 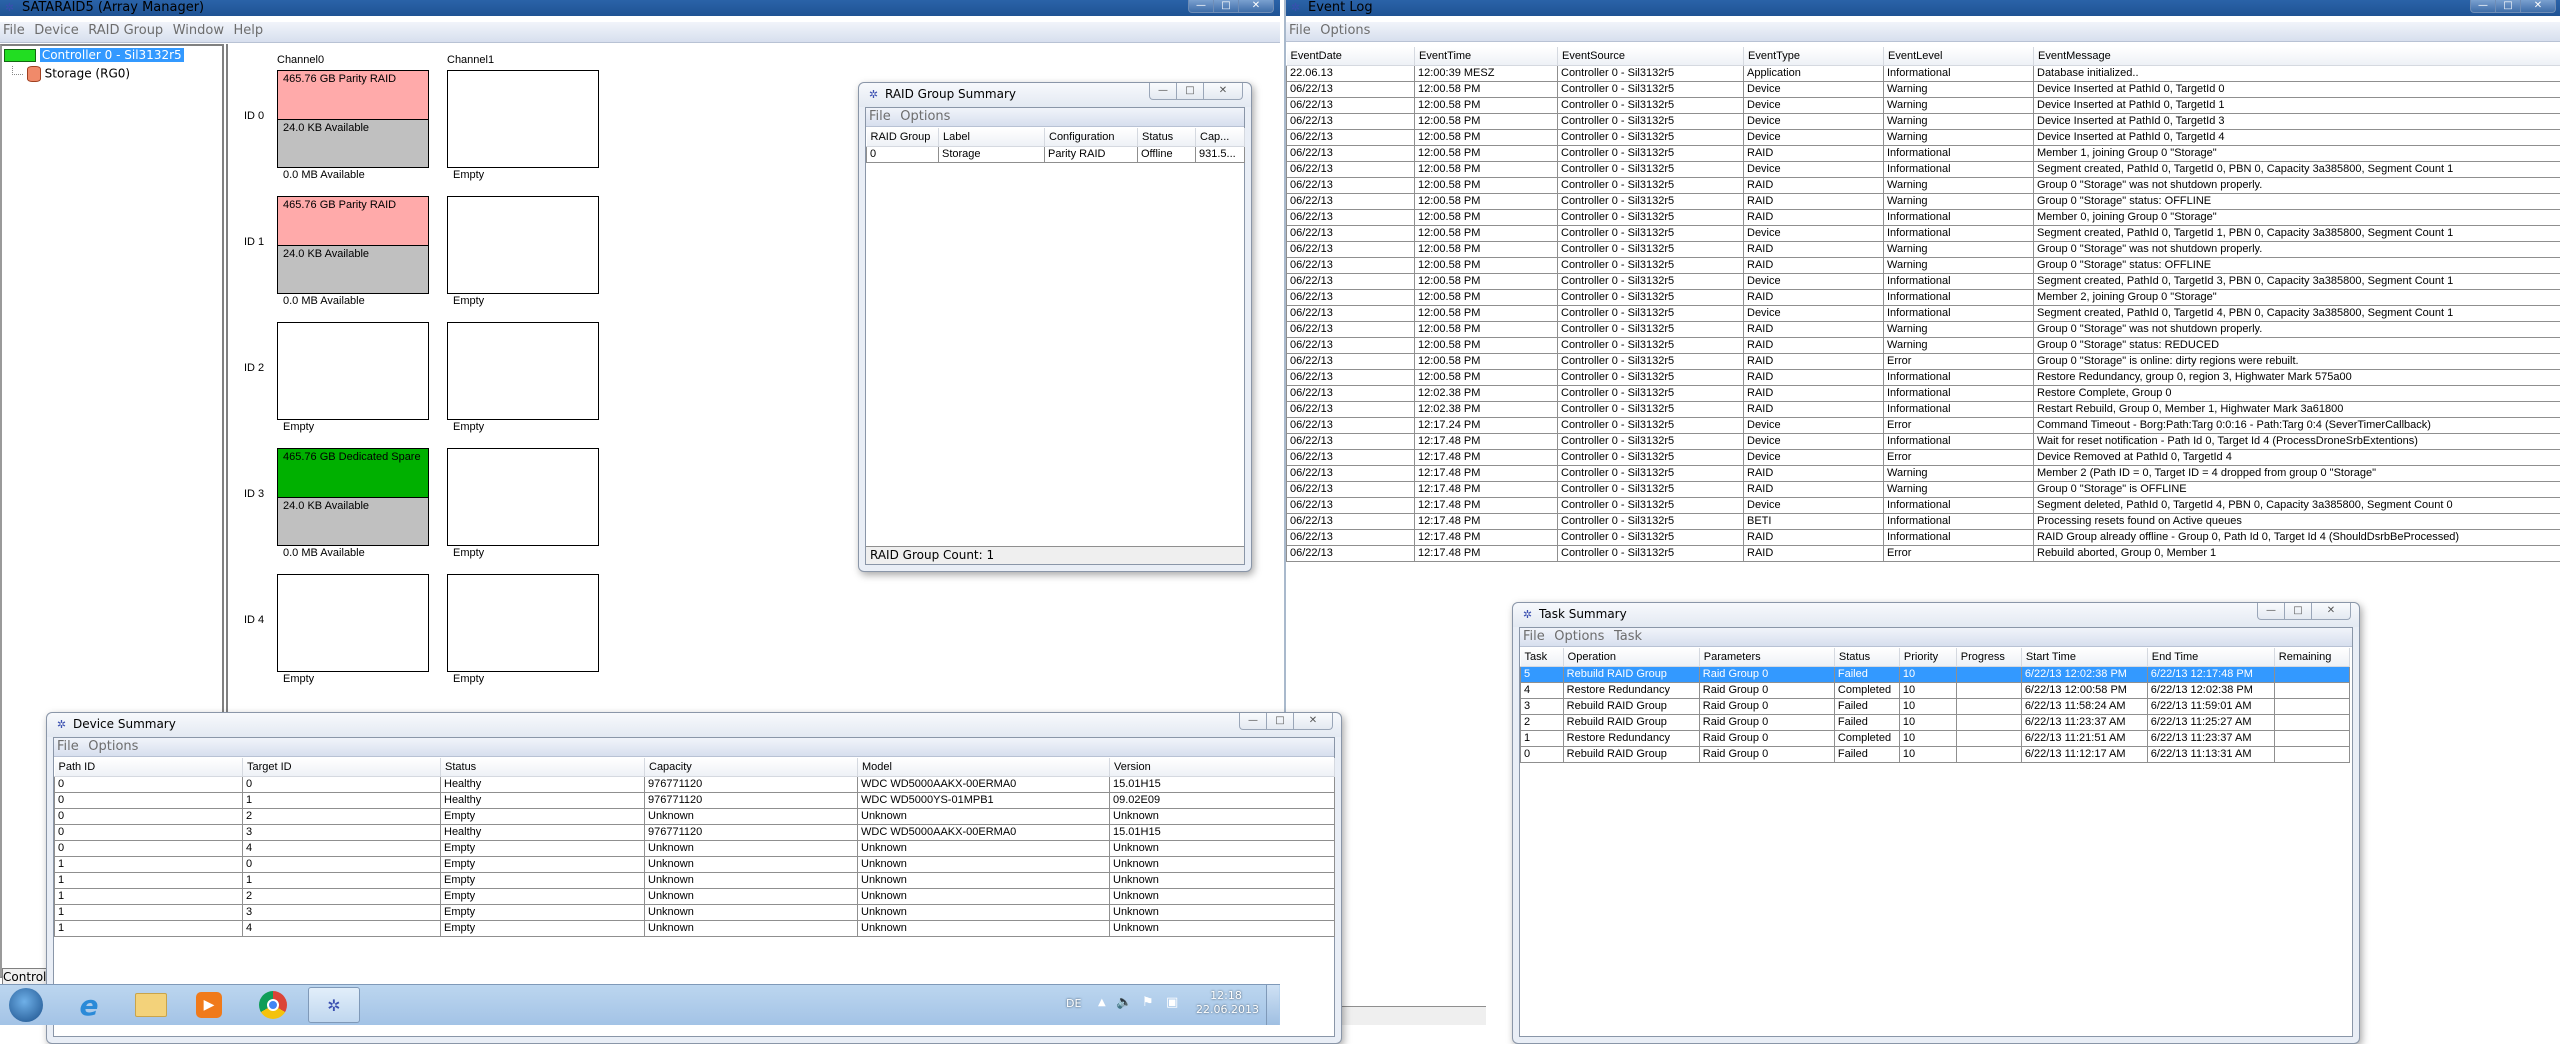 What do you see at coordinates (1167, 137) in the screenshot?
I see `raid-group-column-status: Status` at bounding box center [1167, 137].